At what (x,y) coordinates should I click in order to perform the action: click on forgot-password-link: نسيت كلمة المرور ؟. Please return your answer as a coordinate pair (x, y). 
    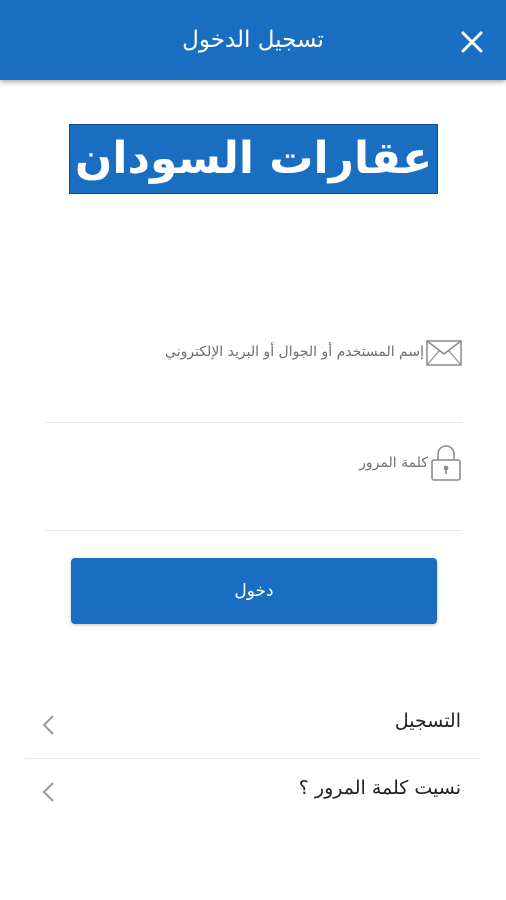
    Looking at the image, I should click on (253, 792).